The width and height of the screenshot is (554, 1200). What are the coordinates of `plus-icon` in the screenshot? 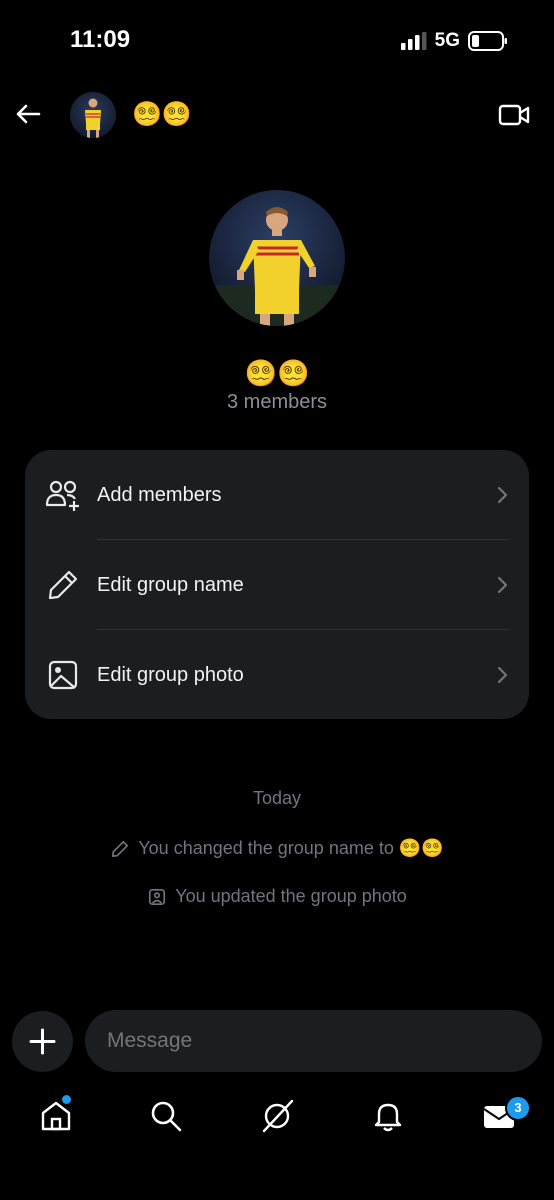 It's located at (42, 1041).